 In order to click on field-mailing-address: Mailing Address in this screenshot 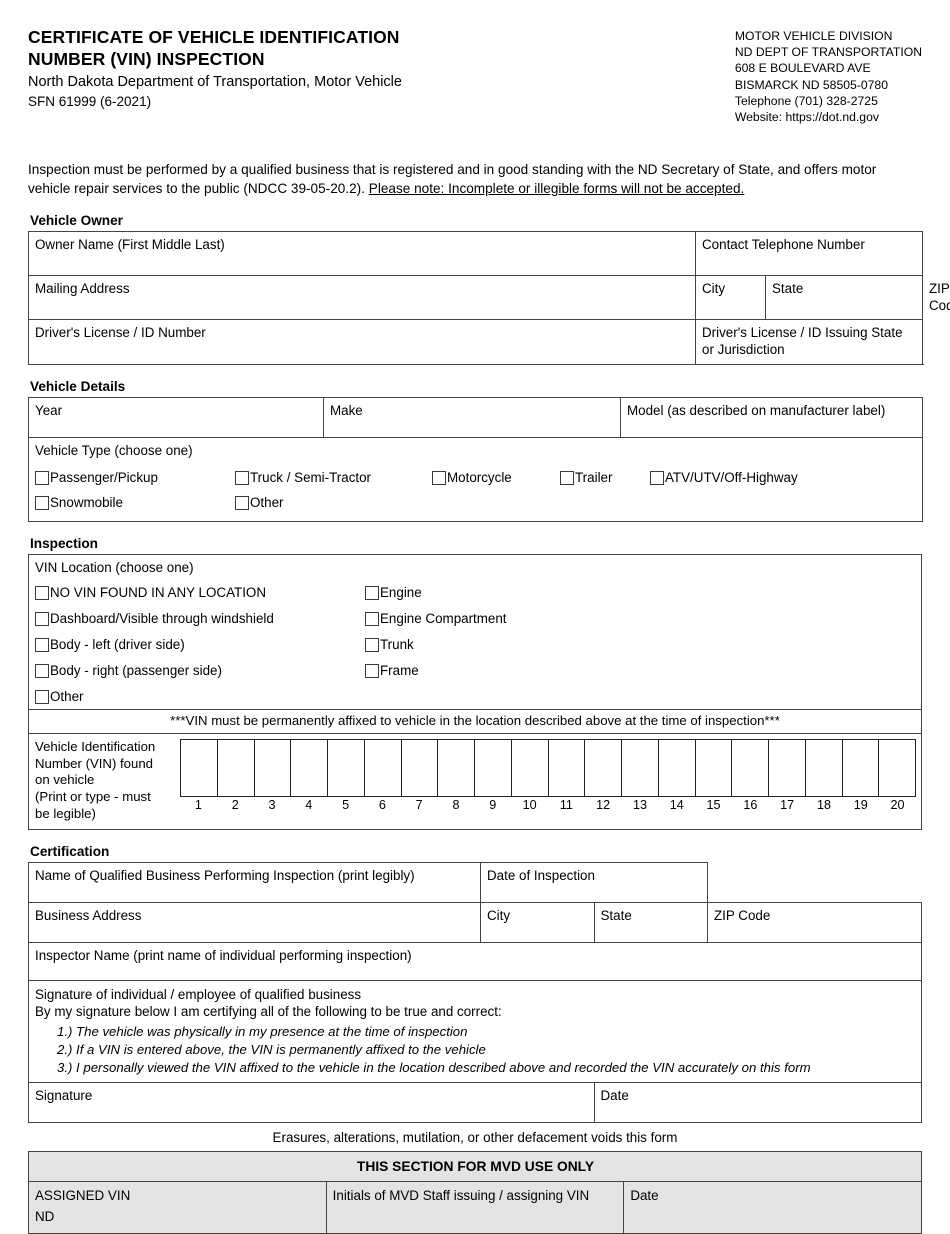, I will do `click(362, 297)`.